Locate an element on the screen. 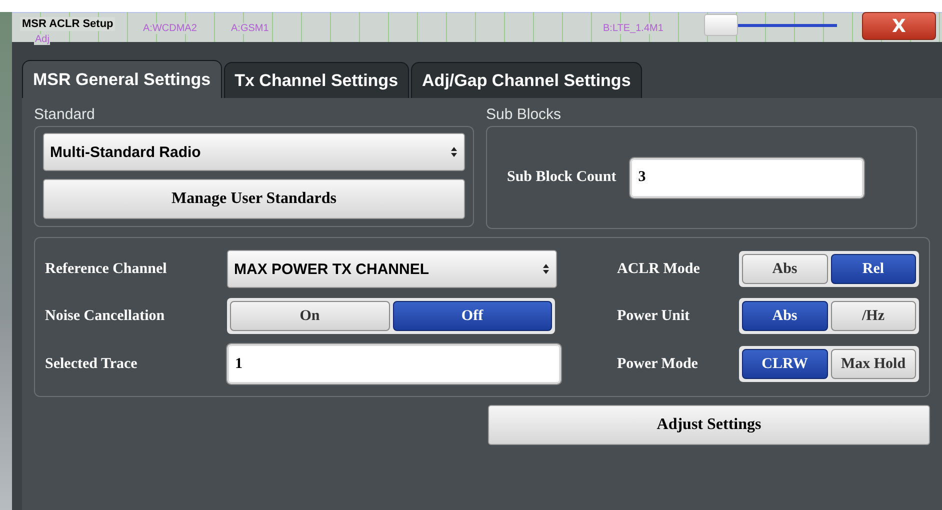 This screenshot has height=510, width=942. dropdown: MAX POWER TX CHANNEL is located at coordinates (392, 269).